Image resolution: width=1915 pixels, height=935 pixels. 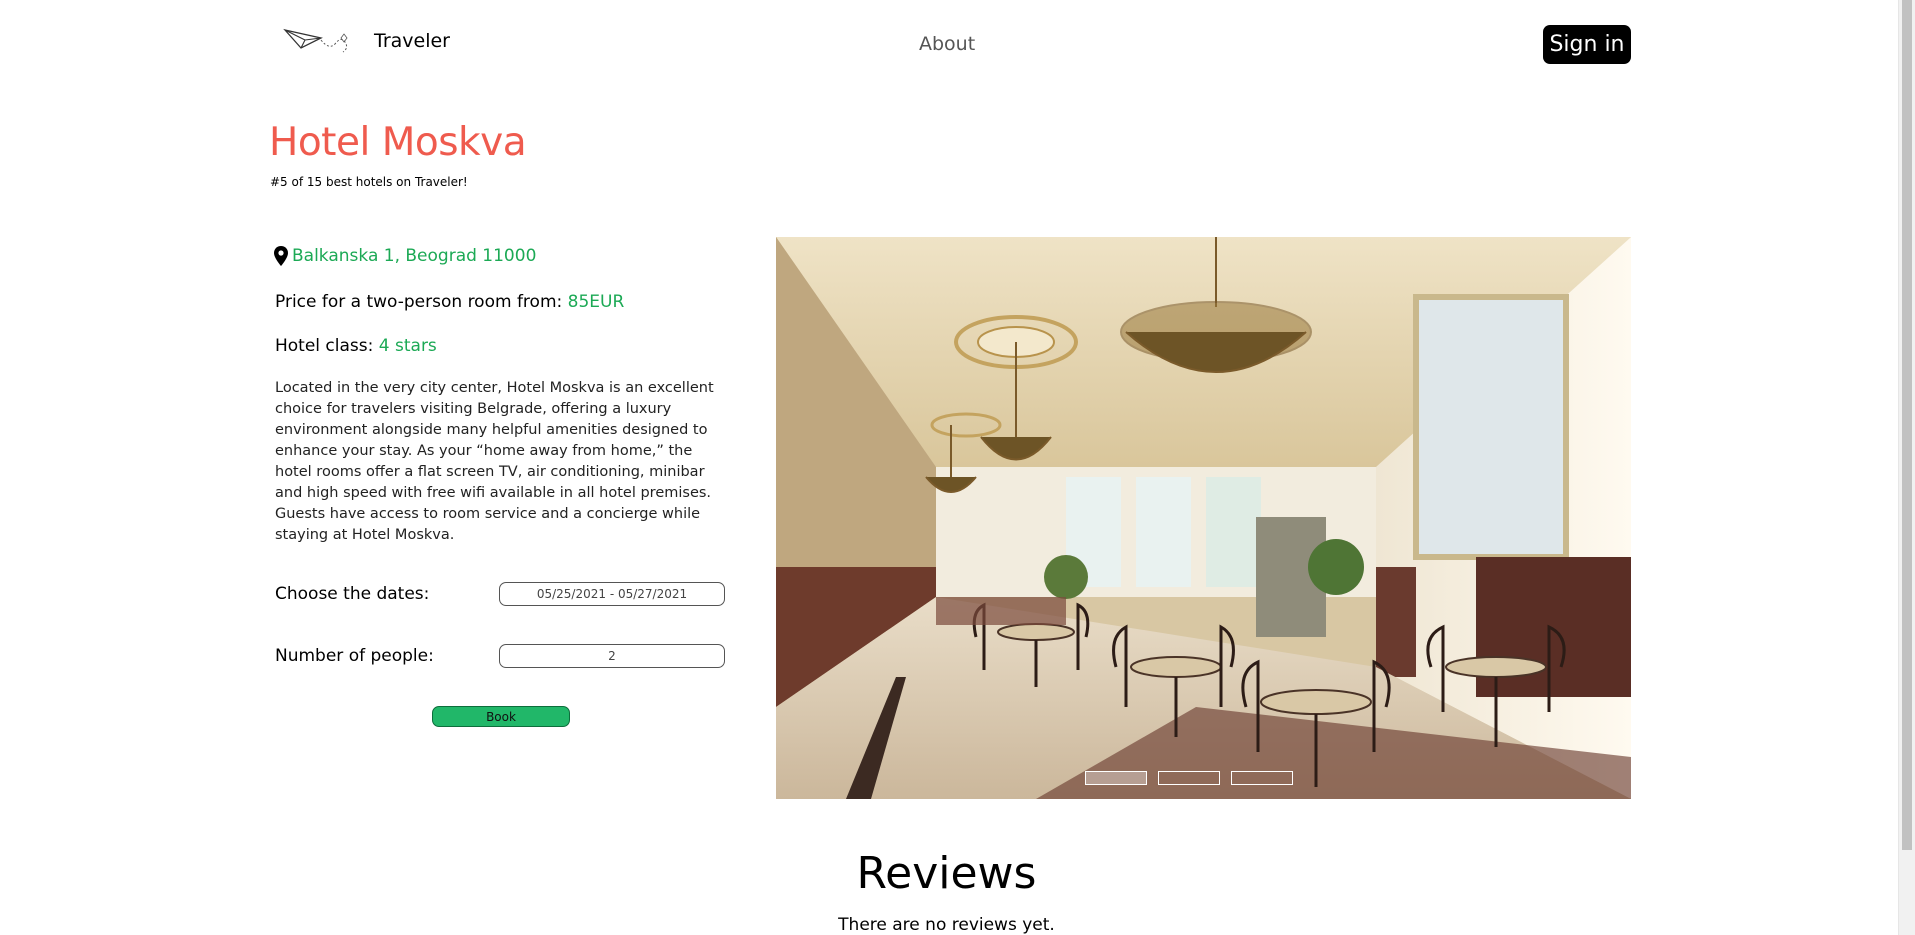 I want to click on hotel-ranking: #5 of 15 best hotels on Traveler!, so click(x=369, y=182).